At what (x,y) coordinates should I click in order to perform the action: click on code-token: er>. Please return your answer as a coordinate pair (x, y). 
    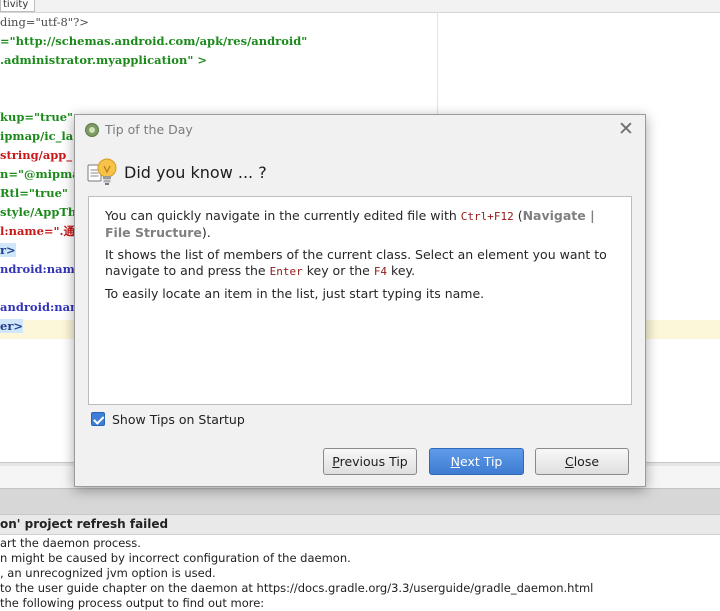
    Looking at the image, I should click on (12, 326).